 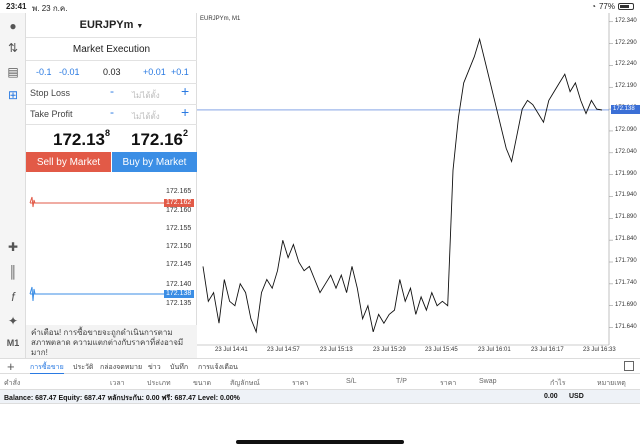 I want to click on objects-icon: ✦, so click(x=13, y=321).